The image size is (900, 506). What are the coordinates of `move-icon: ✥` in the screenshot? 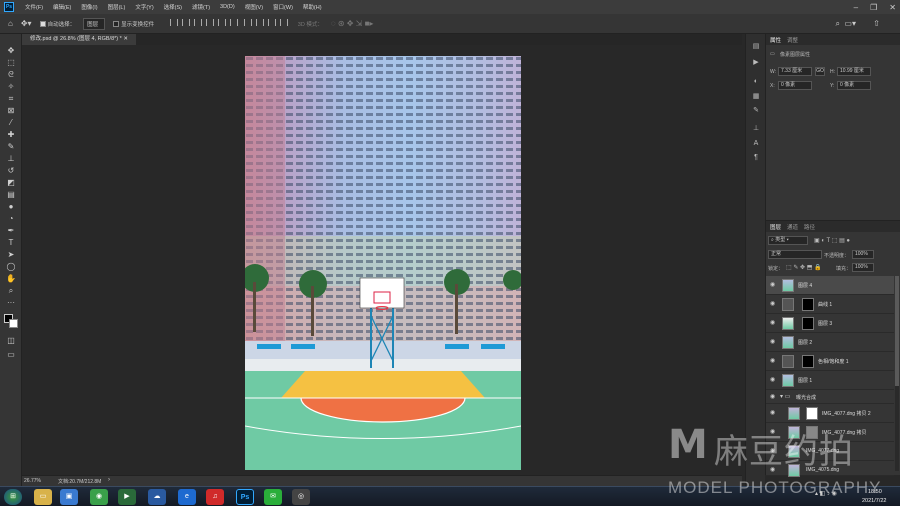 It's located at (11, 51).